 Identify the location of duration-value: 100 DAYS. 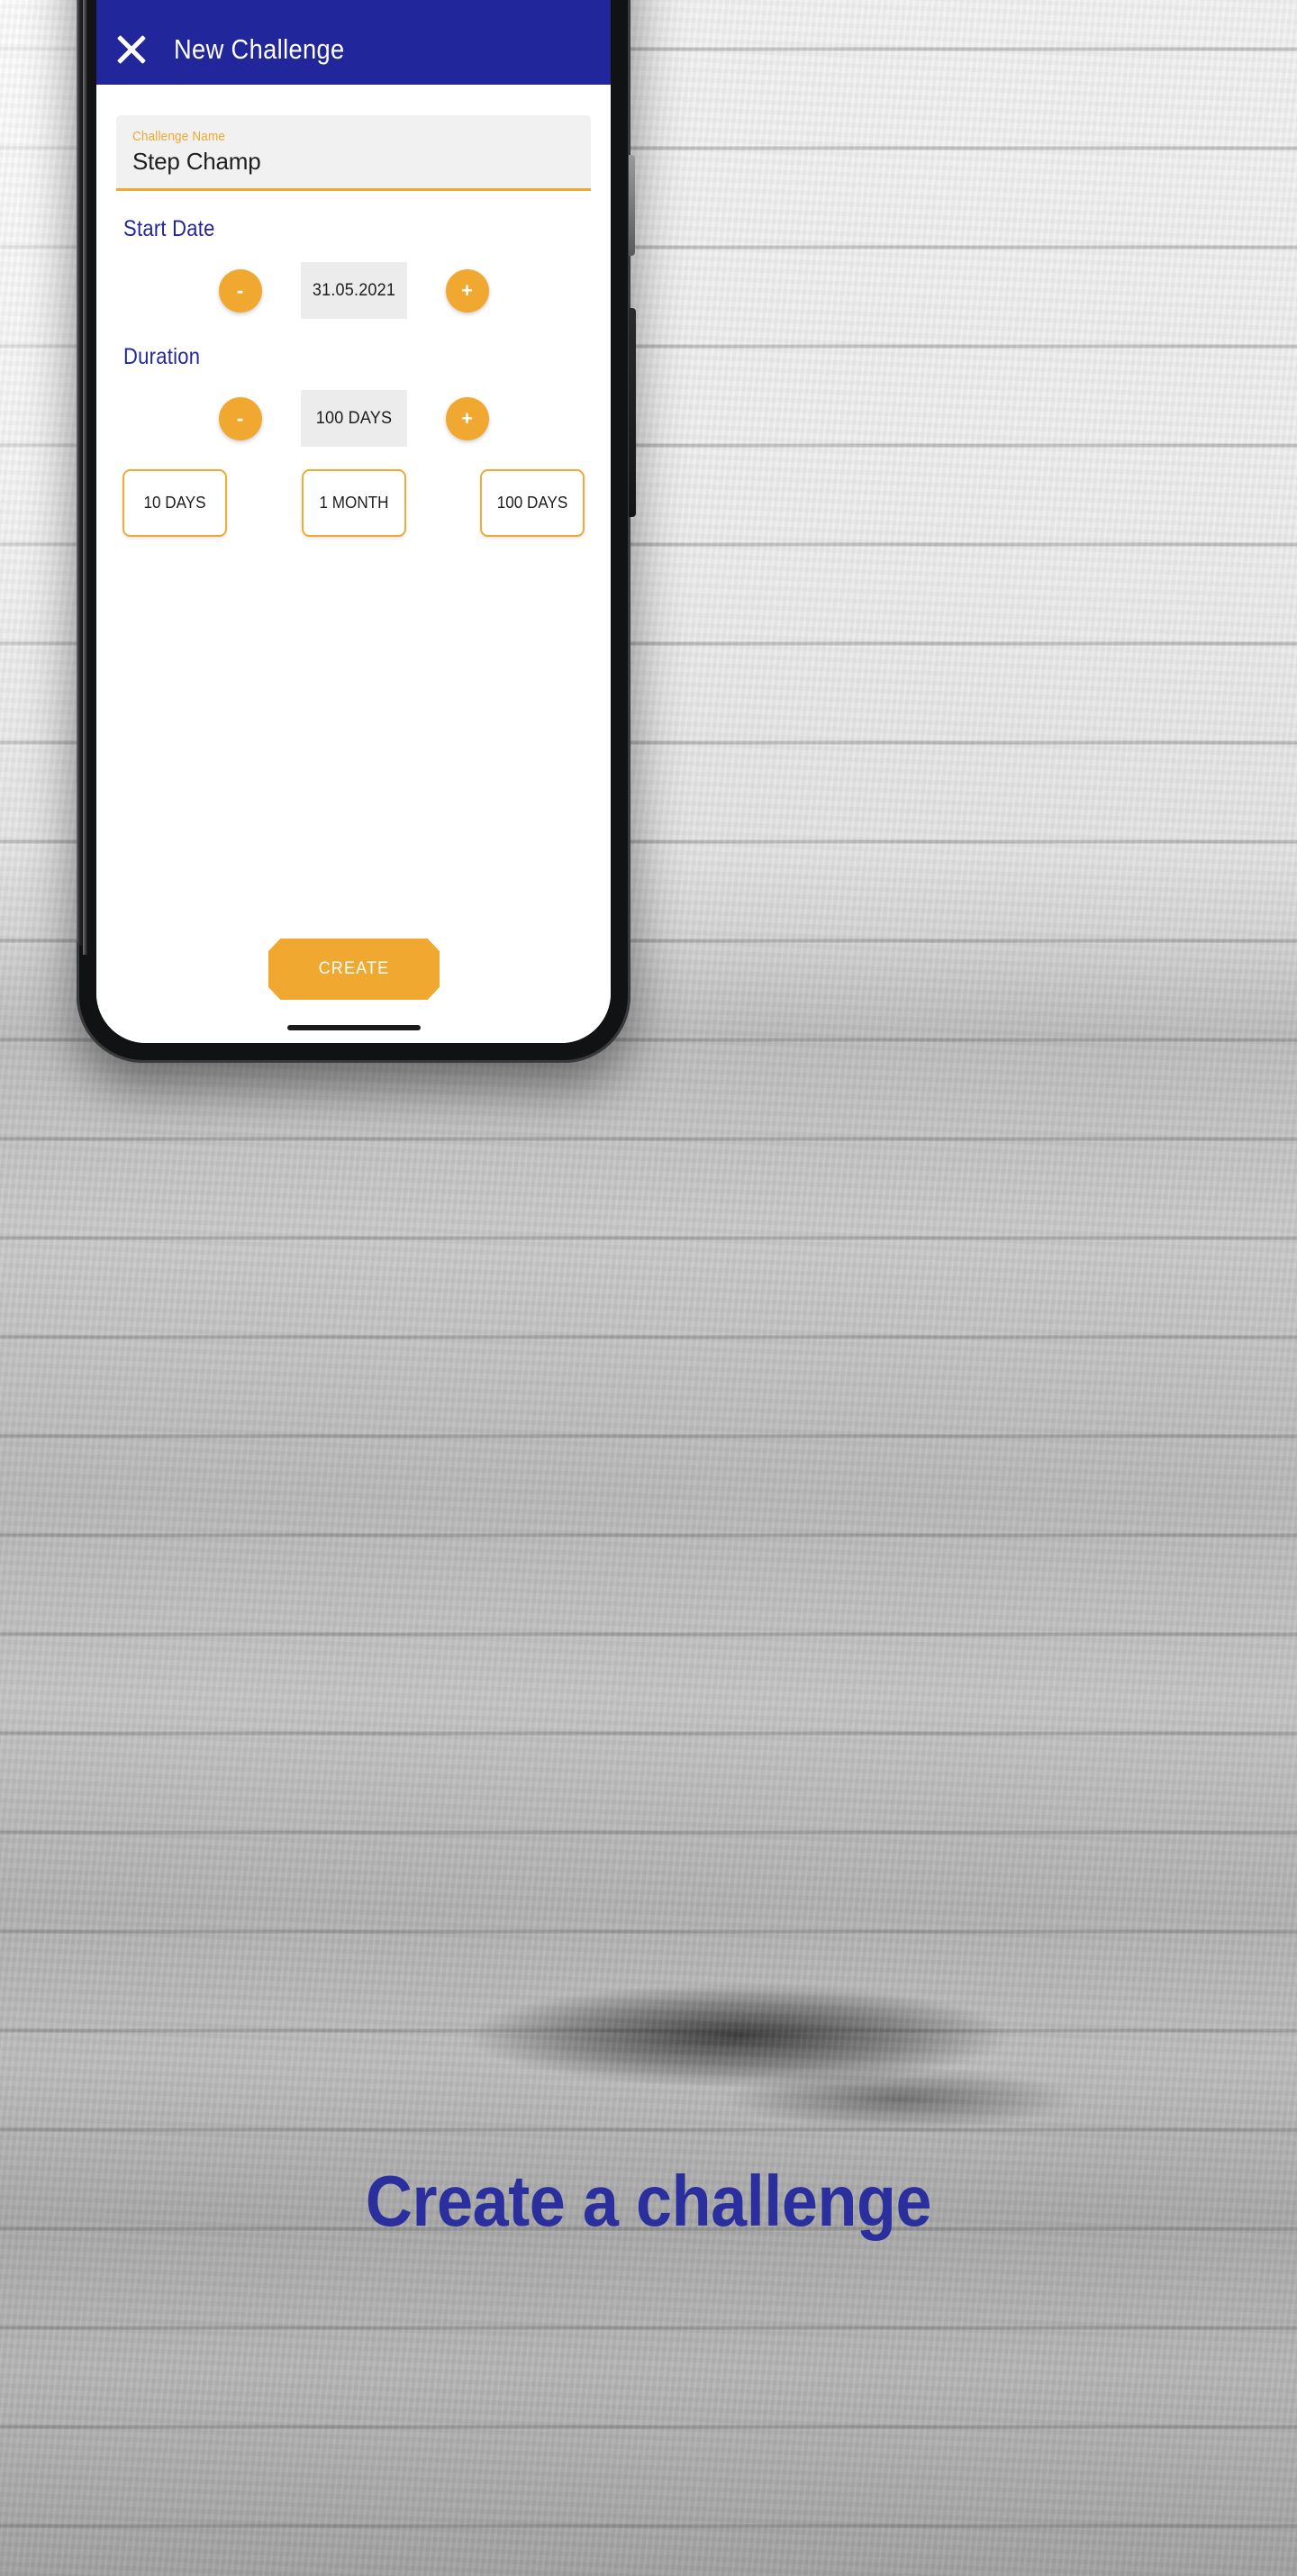
(353, 418).